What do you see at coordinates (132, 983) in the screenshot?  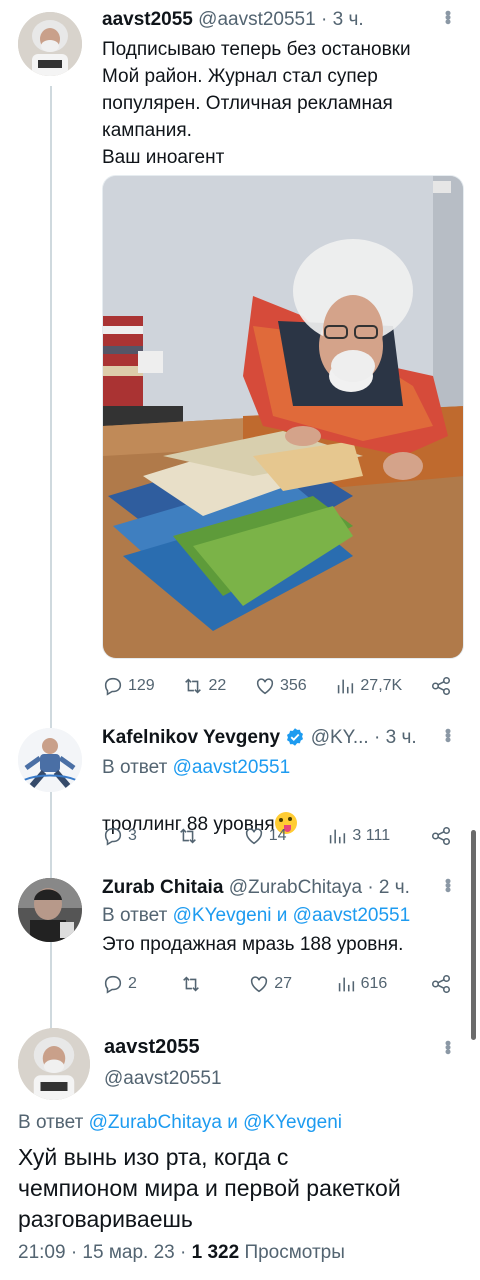 I see `reply-count: 2` at bounding box center [132, 983].